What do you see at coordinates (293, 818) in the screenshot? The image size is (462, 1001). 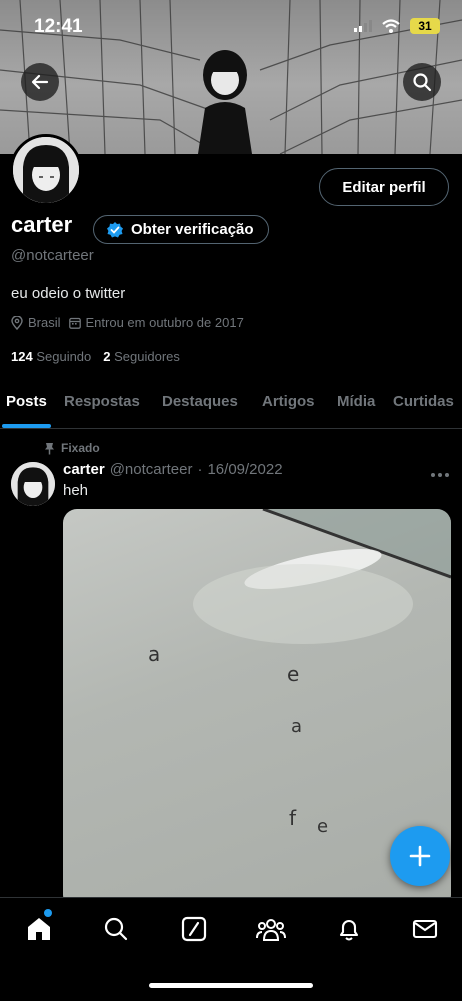 I see `media-letter-4: f` at bounding box center [293, 818].